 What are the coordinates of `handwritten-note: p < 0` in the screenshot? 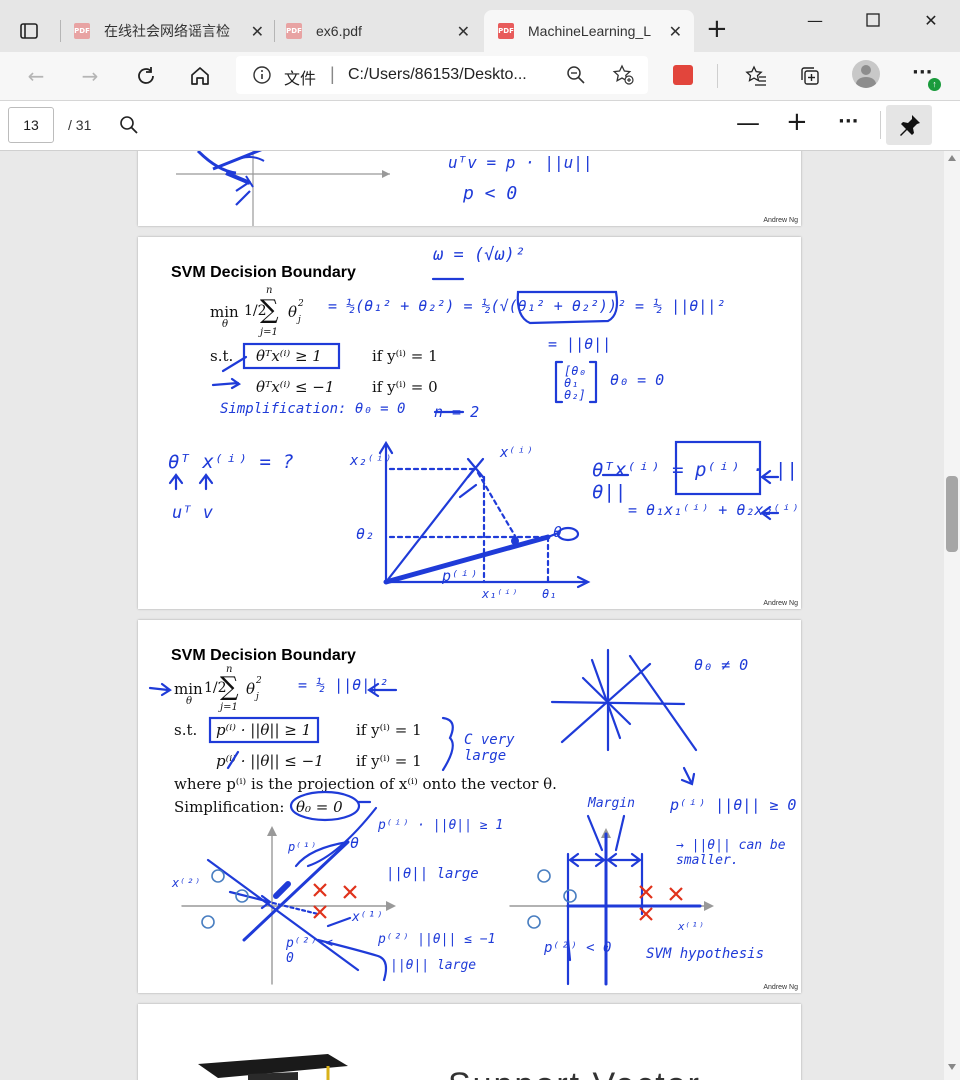 It's located at (490, 193).